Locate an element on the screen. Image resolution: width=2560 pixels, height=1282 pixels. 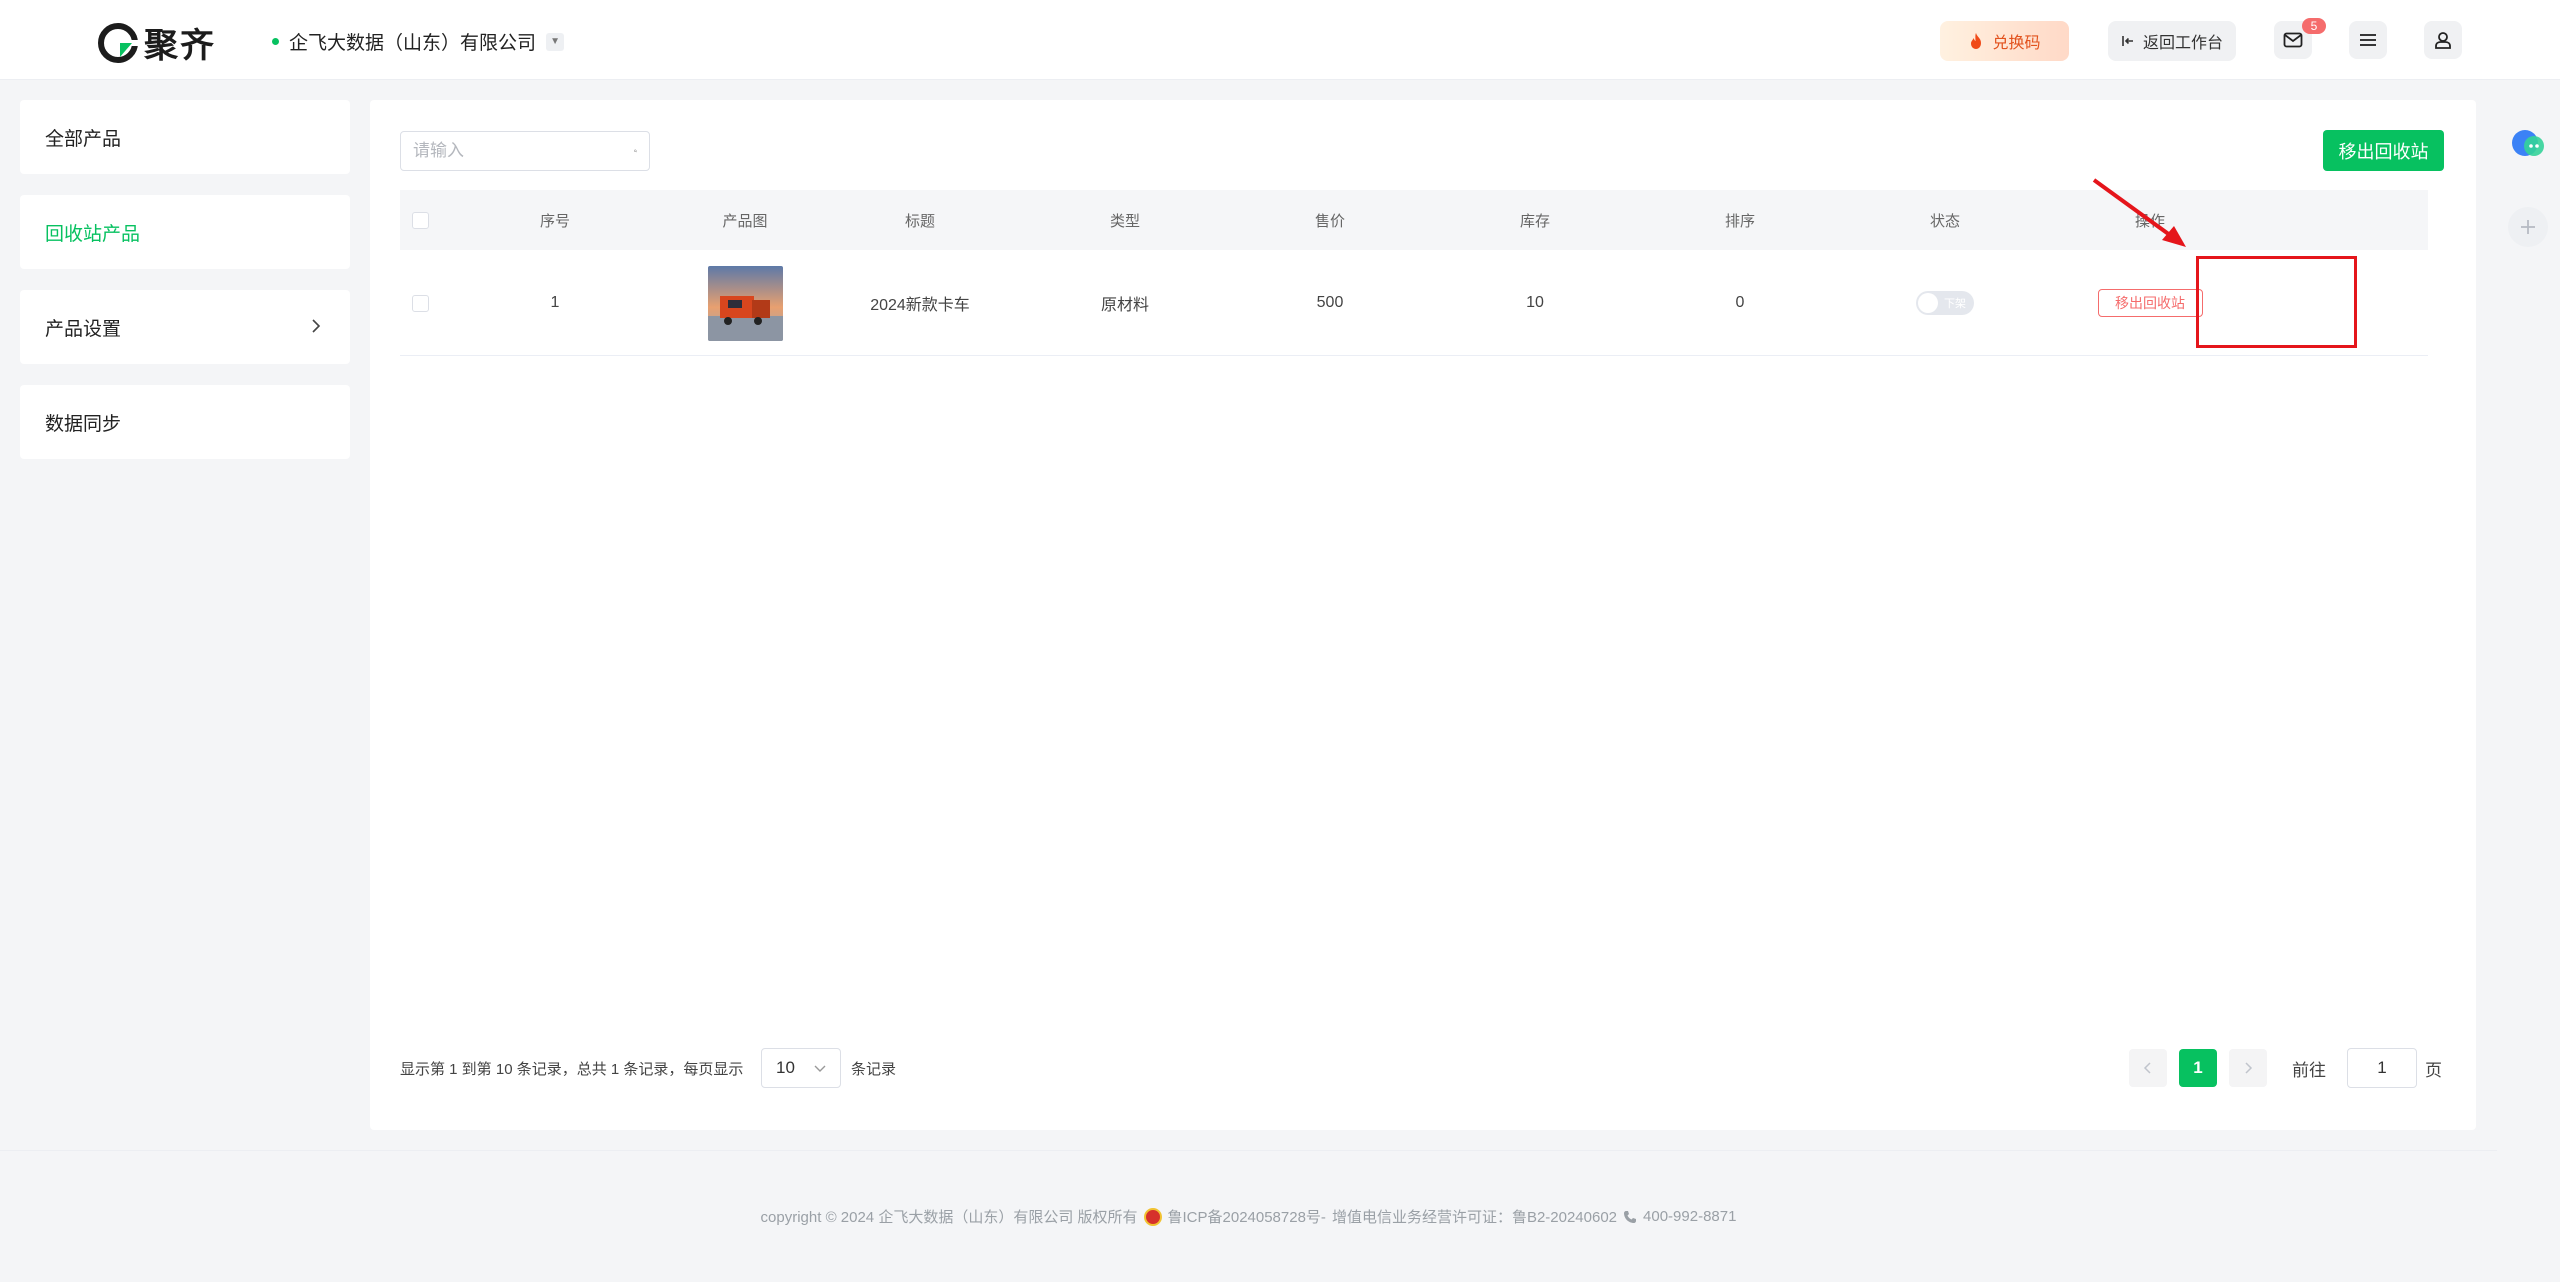
chevron-left-icon is located at coordinates (2147, 1068).